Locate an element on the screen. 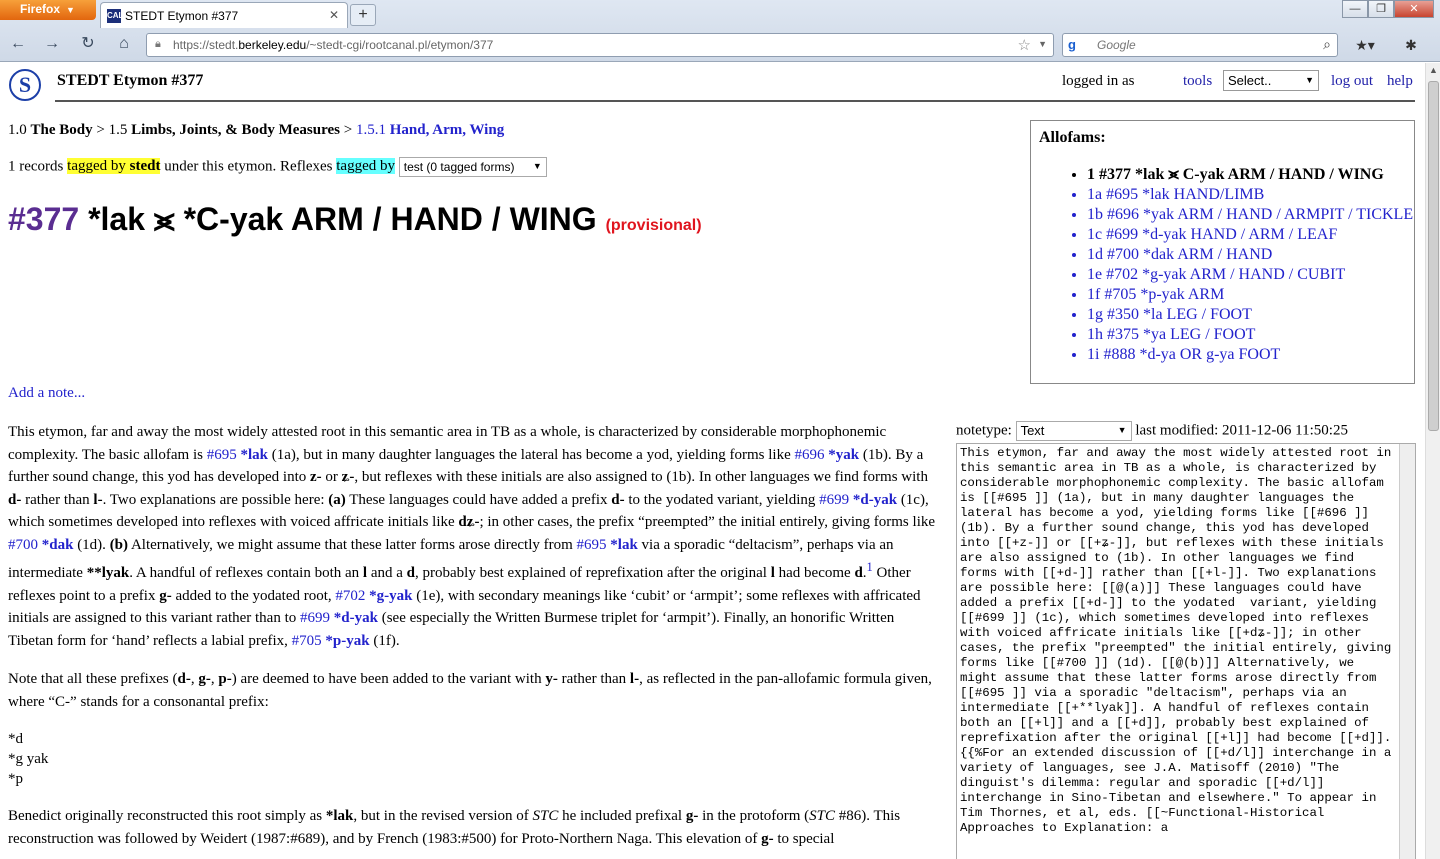  last-modified: last modified: 2011-12-06 11:50:25 is located at coordinates (1241, 430).